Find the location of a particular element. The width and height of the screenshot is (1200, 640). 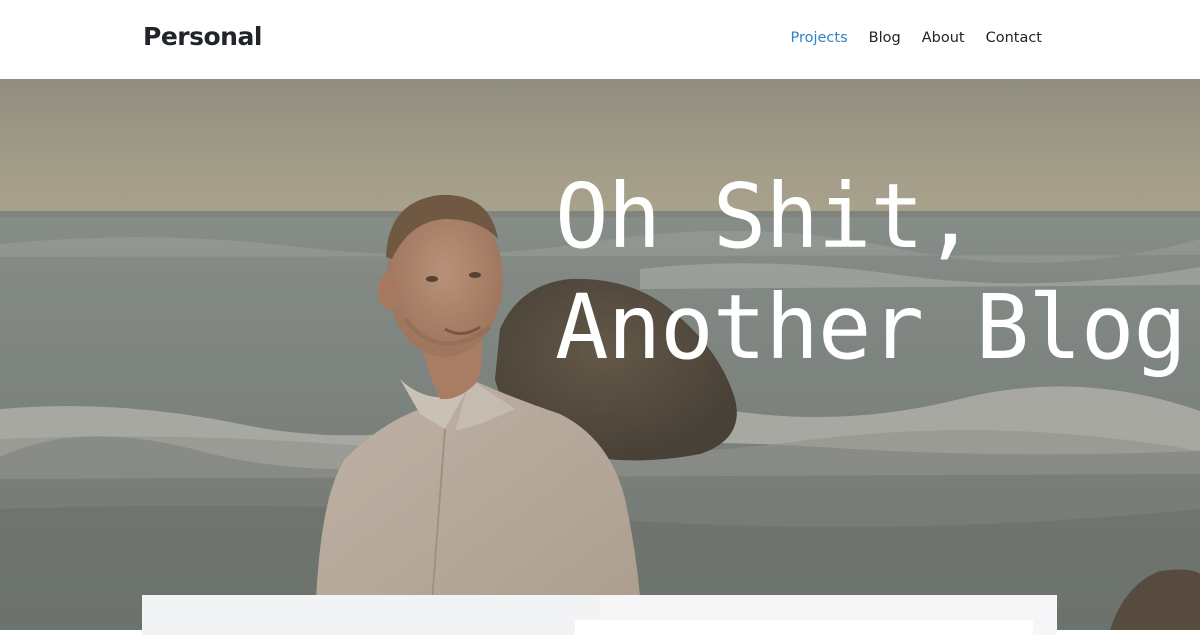

hero-title-line-2: Another Blog is located at coordinates (871, 327).